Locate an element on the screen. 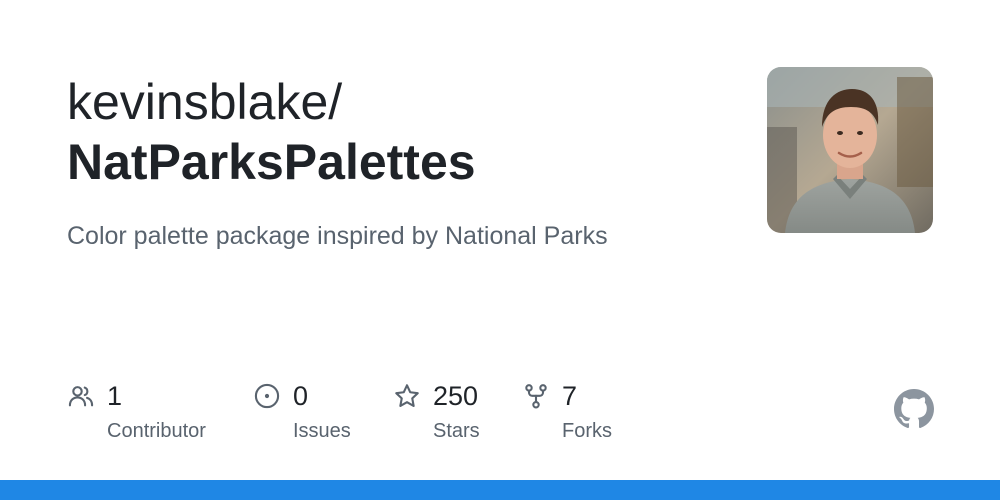 This screenshot has height=500, width=1000. people-icon is located at coordinates (81, 396).